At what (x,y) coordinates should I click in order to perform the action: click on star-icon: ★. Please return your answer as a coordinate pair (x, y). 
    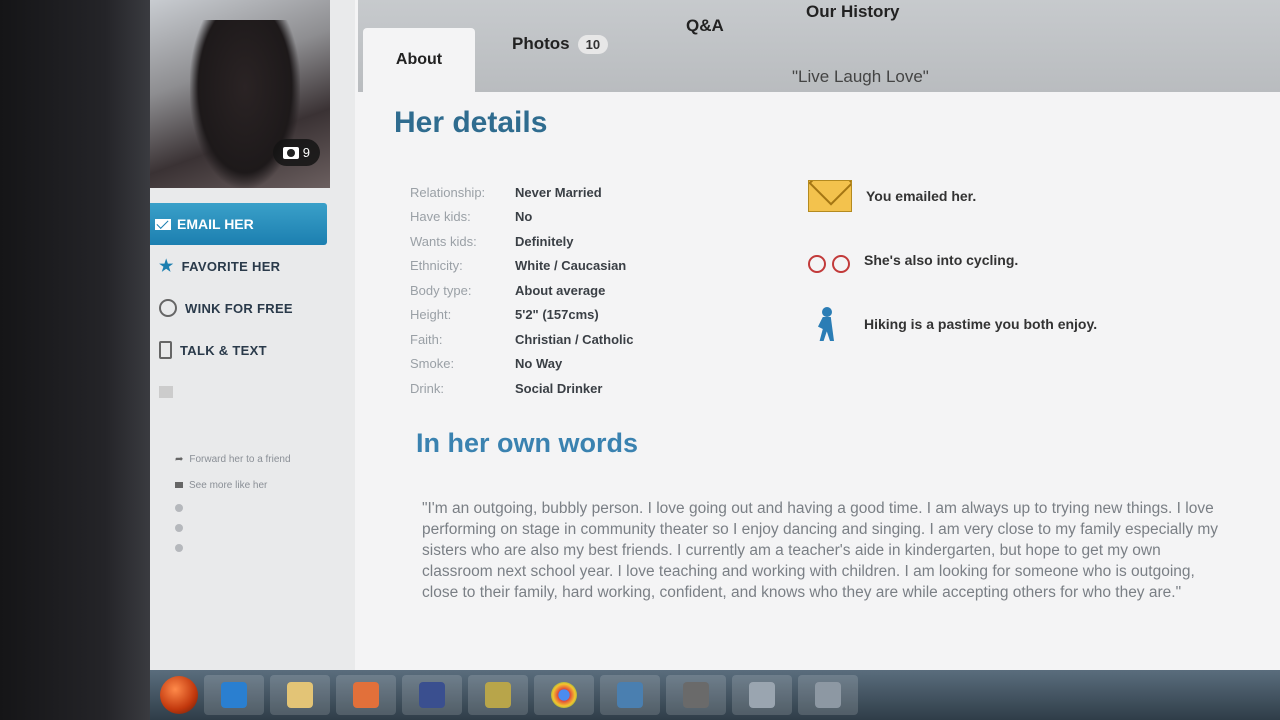
    Looking at the image, I should click on (166, 266).